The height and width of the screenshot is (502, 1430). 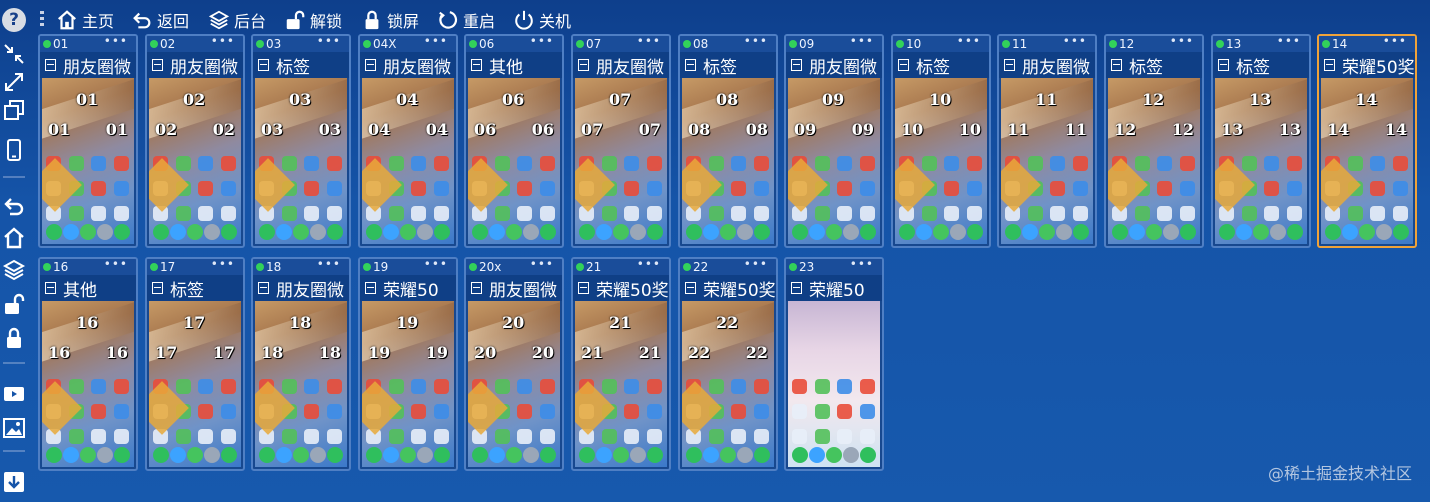 What do you see at coordinates (408, 161) in the screenshot?
I see `device-screen: 04 04 04` at bounding box center [408, 161].